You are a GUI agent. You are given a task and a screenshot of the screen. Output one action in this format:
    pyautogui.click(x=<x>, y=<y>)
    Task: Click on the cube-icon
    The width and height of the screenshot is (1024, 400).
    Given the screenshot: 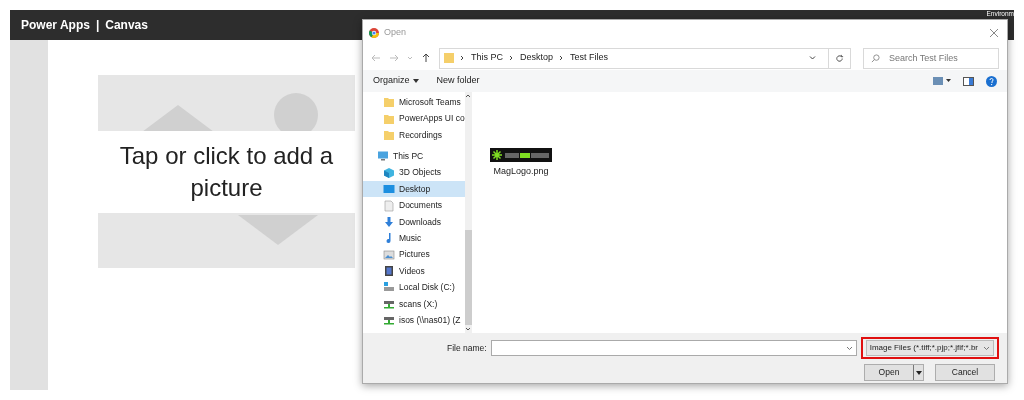 What is the action you would take?
    pyautogui.click(x=389, y=172)
    